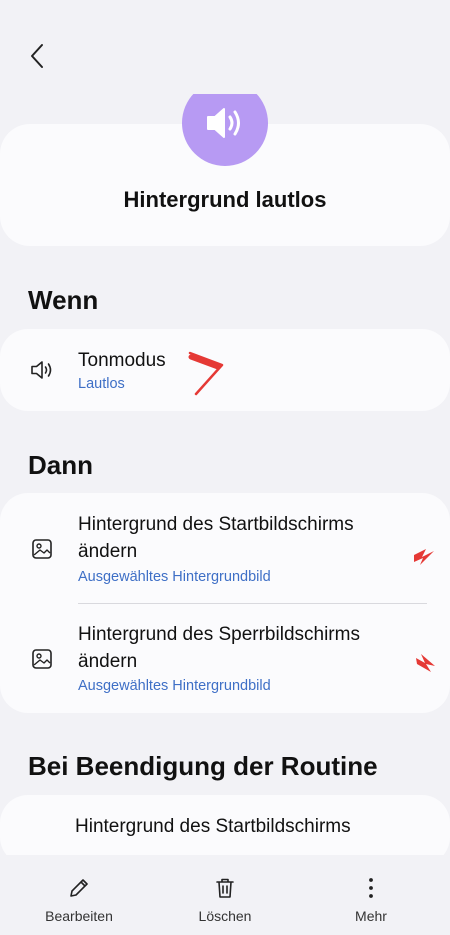 This screenshot has height=935, width=450. I want to click on trash-icon, so click(225, 888).